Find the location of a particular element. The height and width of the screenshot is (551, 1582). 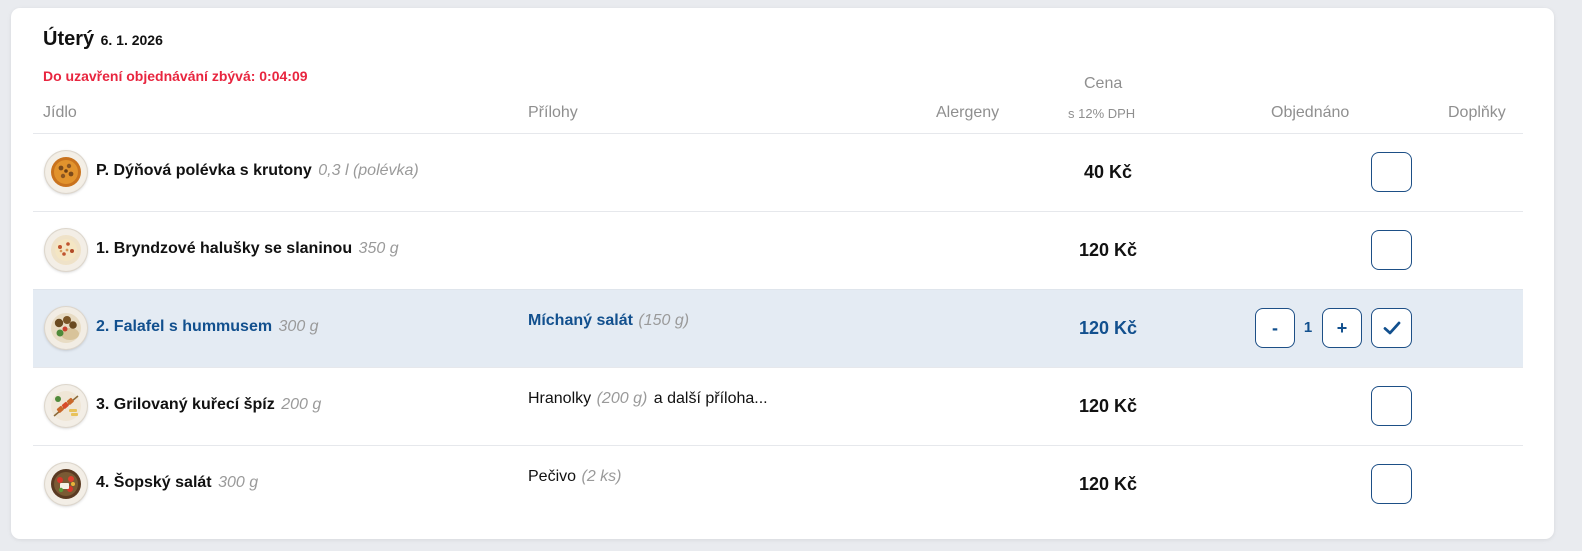

shopska-salad-icon is located at coordinates (66, 484).